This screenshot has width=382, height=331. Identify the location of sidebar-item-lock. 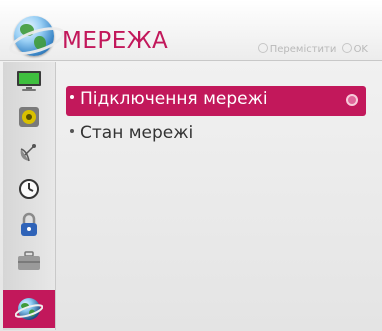
(29, 225).